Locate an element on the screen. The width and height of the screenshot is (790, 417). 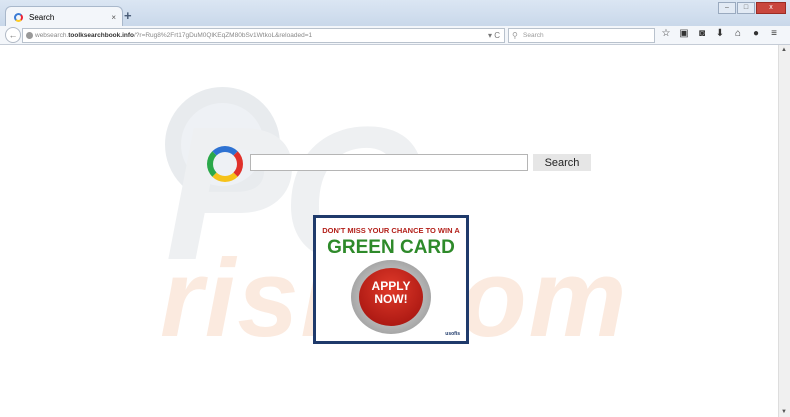
scroll-down-icon: ▼ is located at coordinates (784, 412).